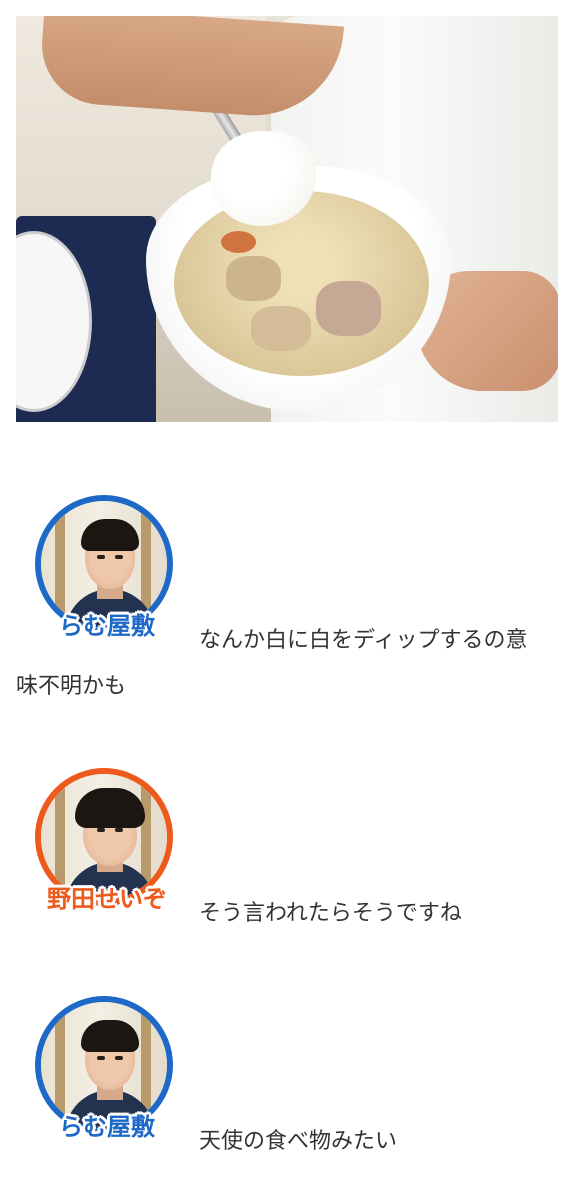 This screenshot has height=1200, width=573. What do you see at coordinates (330, 913) in the screenshot?
I see `message-text: そう言われたらそうですね` at bounding box center [330, 913].